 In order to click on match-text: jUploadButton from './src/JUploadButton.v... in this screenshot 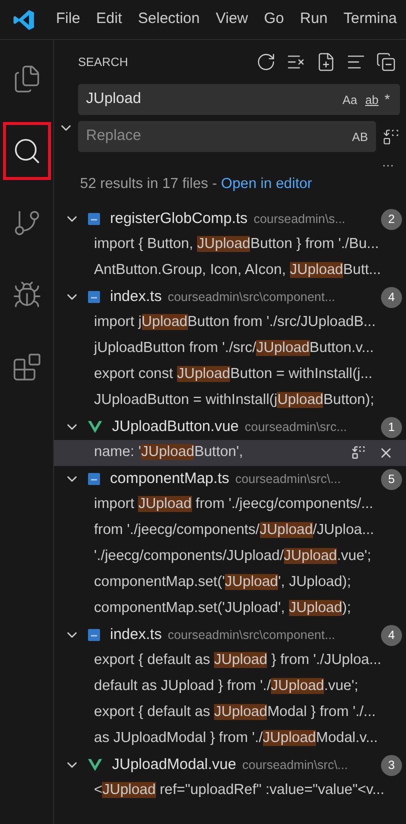, I will do `click(234, 348)`.